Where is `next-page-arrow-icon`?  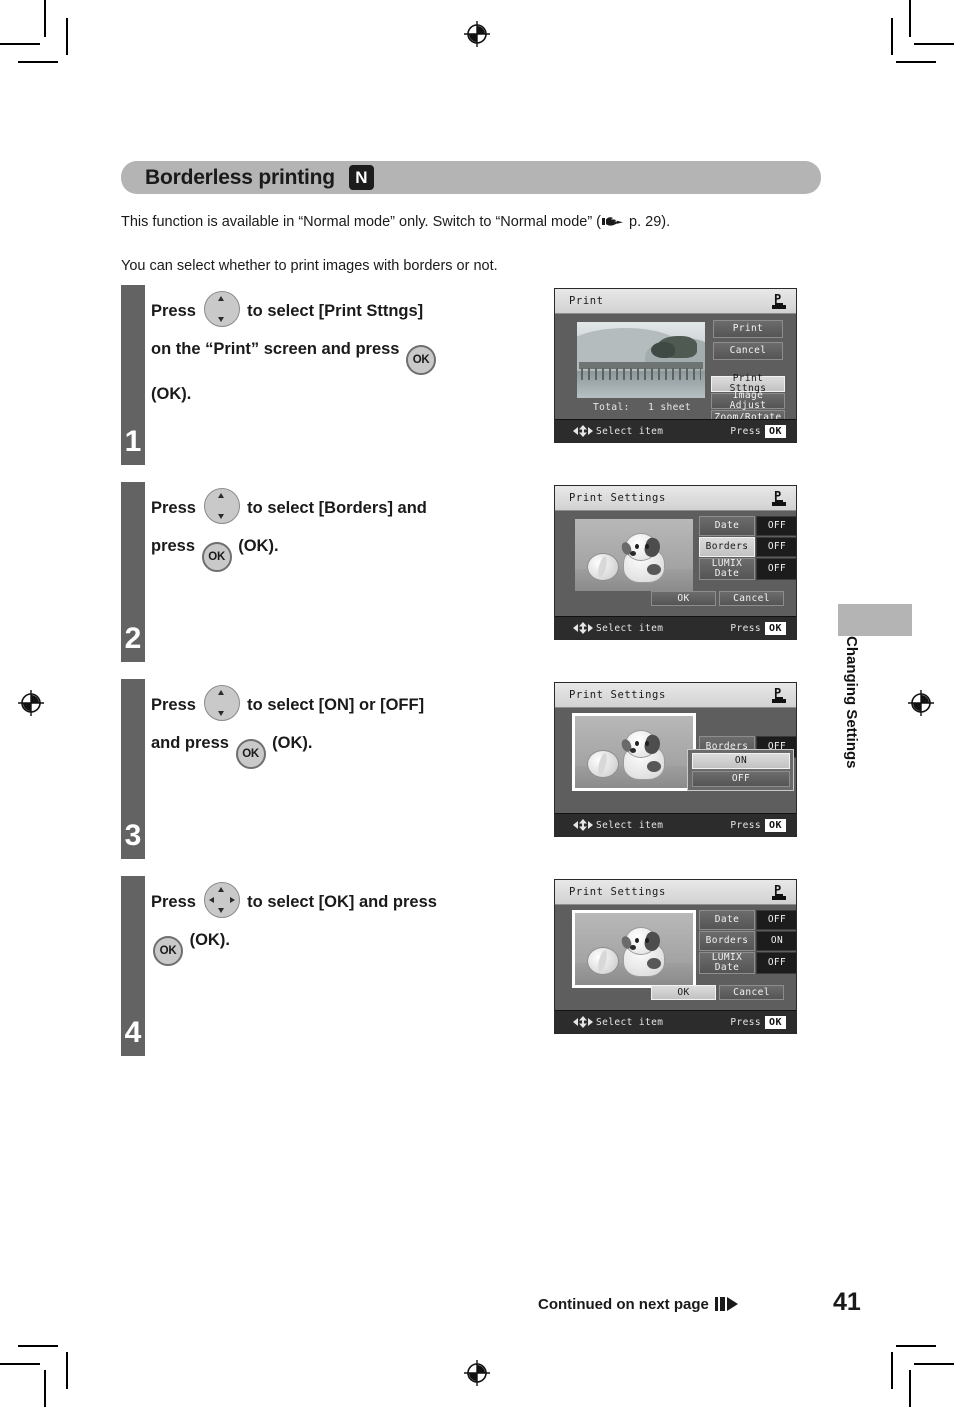
next-page-arrow-icon is located at coordinates (726, 1304).